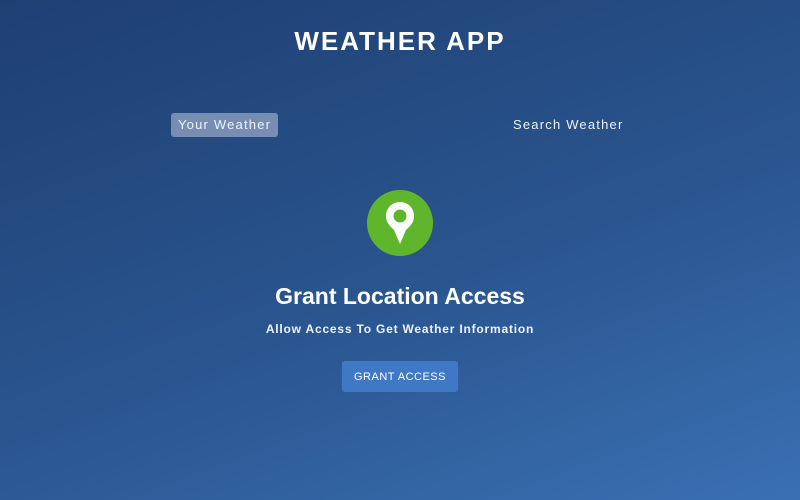 This screenshot has height=500, width=800. What do you see at coordinates (400, 125) in the screenshot?
I see `tab-bar: Your Weather Search Weather` at bounding box center [400, 125].